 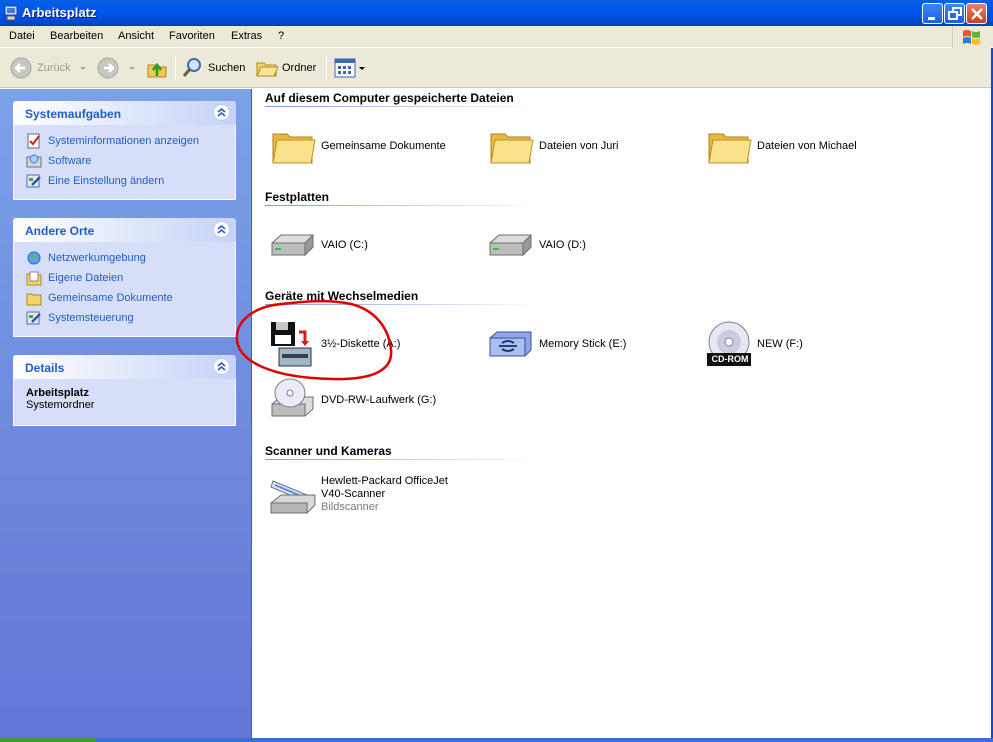 I want to click on item-label: DVD-RW-Laufwerk (G:), so click(x=379, y=399).